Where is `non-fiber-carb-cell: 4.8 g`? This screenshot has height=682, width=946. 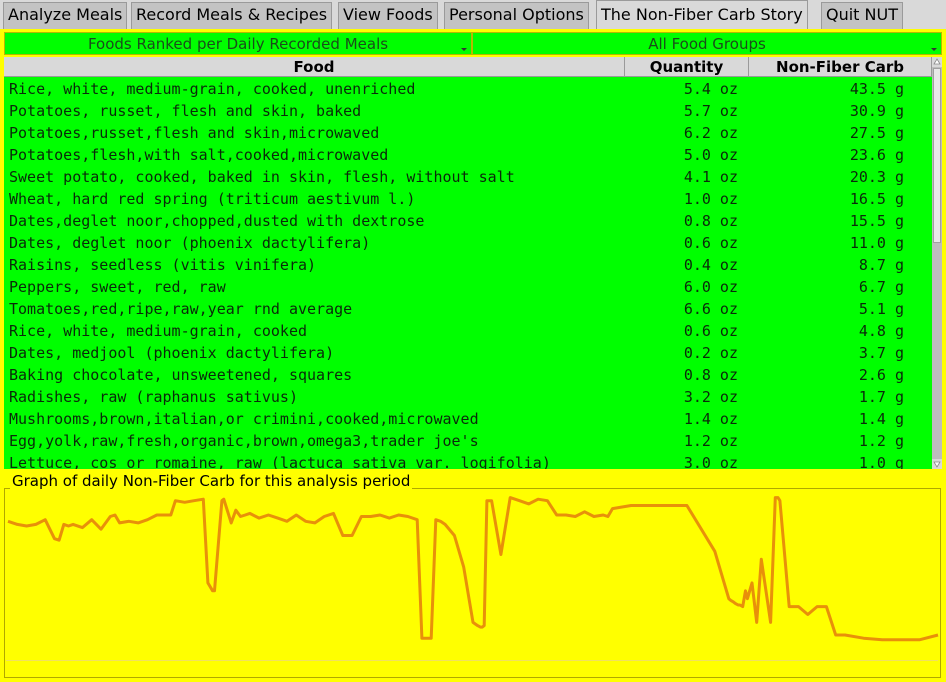 non-fiber-carb-cell: 4.8 g is located at coordinates (881, 331).